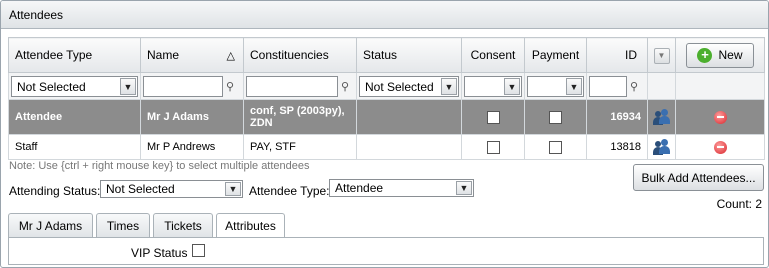 Image resolution: width=769 pixels, height=268 pixels. What do you see at coordinates (74, 147) in the screenshot?
I see `cell-type: Staff` at bounding box center [74, 147].